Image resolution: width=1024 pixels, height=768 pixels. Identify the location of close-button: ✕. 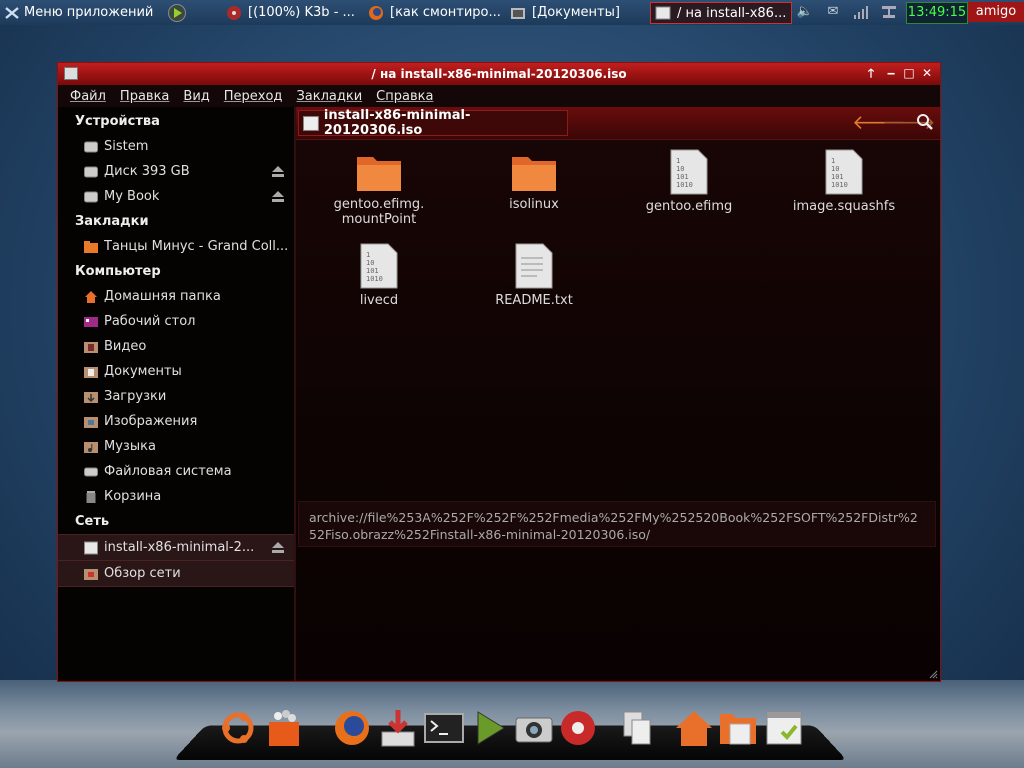
(927, 73).